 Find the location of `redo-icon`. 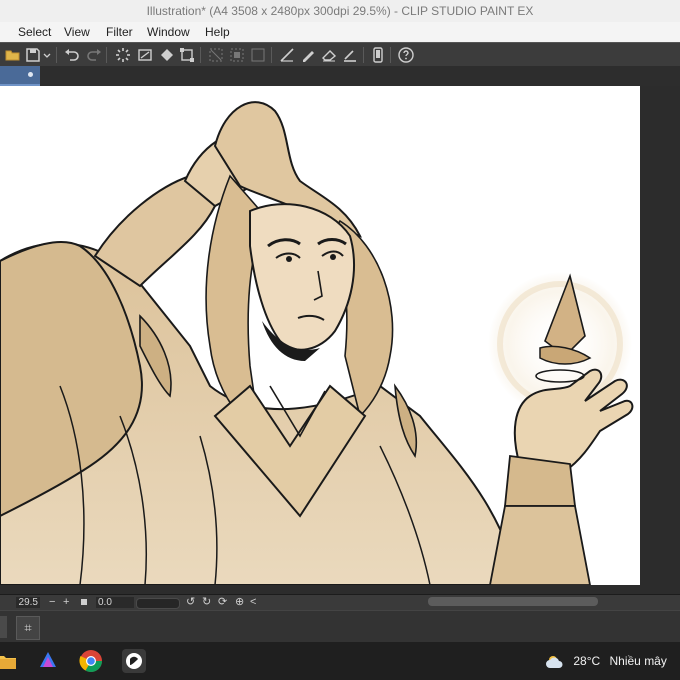

redo-icon is located at coordinates (94, 55).